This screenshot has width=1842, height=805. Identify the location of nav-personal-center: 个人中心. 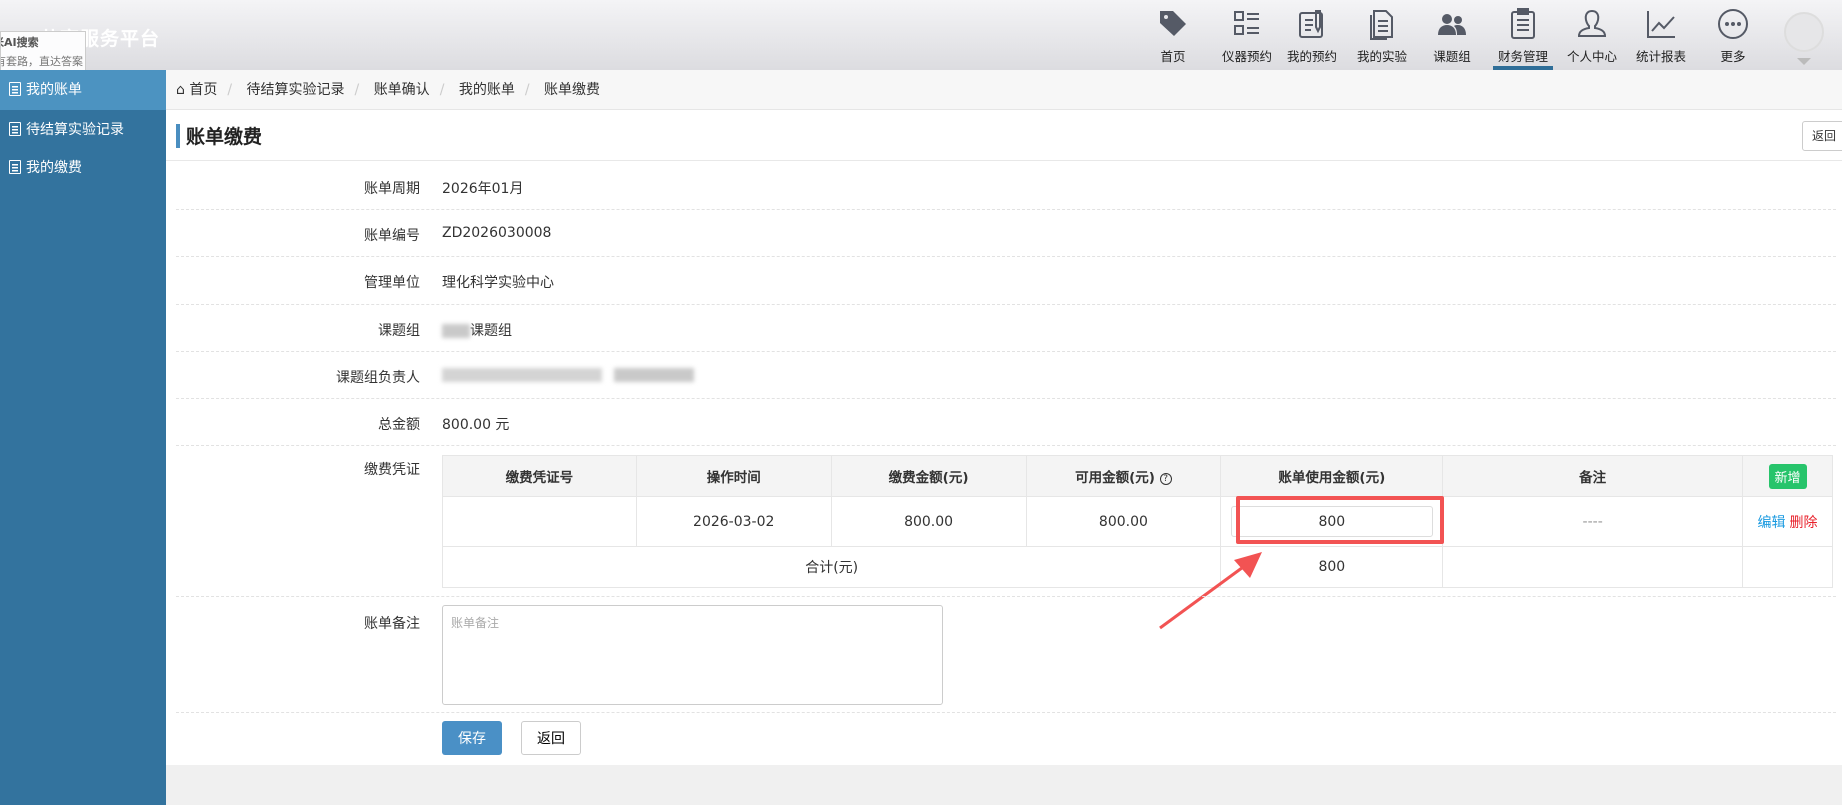
(1592, 36).